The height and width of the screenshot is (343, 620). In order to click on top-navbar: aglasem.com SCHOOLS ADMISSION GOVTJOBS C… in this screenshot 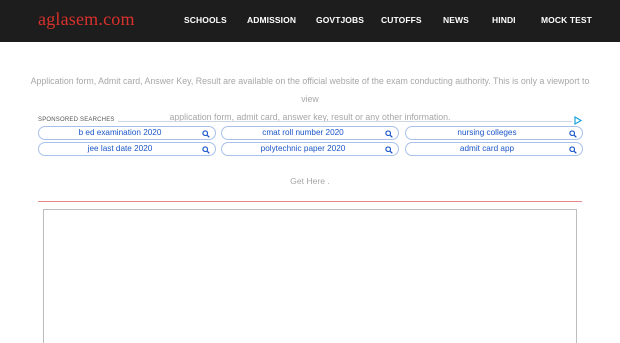, I will do `click(310, 21)`.